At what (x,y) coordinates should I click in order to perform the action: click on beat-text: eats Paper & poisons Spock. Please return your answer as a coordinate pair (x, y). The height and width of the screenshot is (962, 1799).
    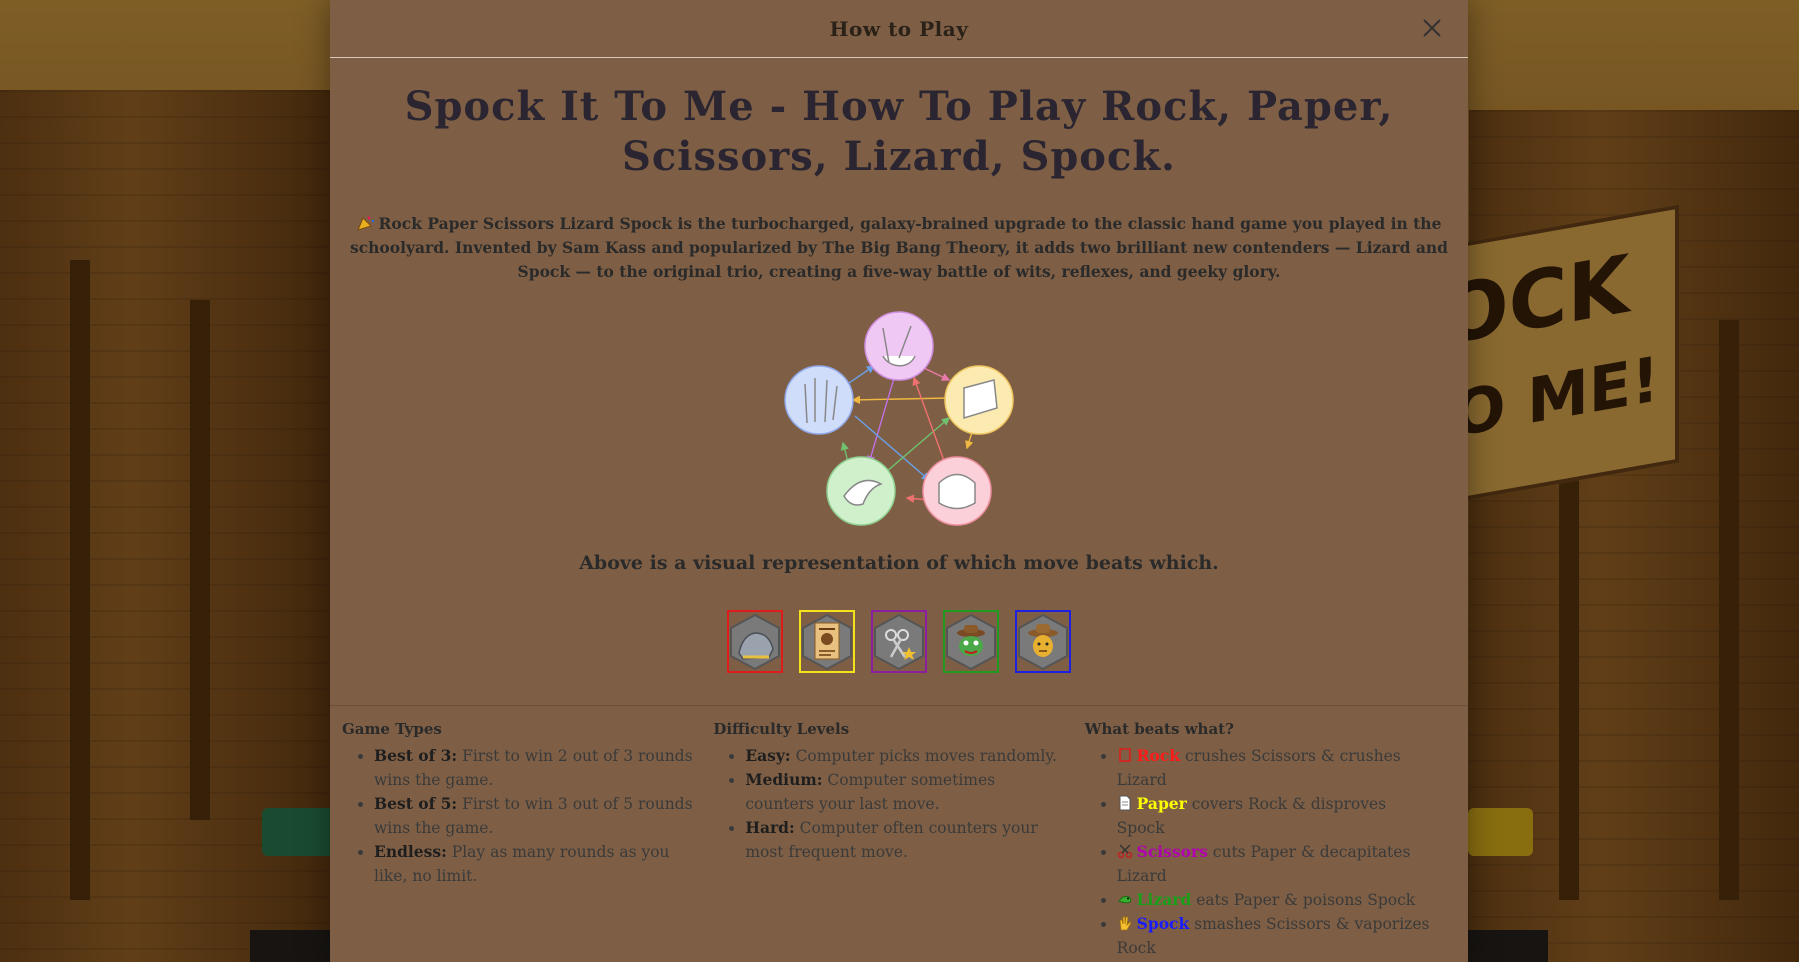
    Looking at the image, I should click on (1303, 900).